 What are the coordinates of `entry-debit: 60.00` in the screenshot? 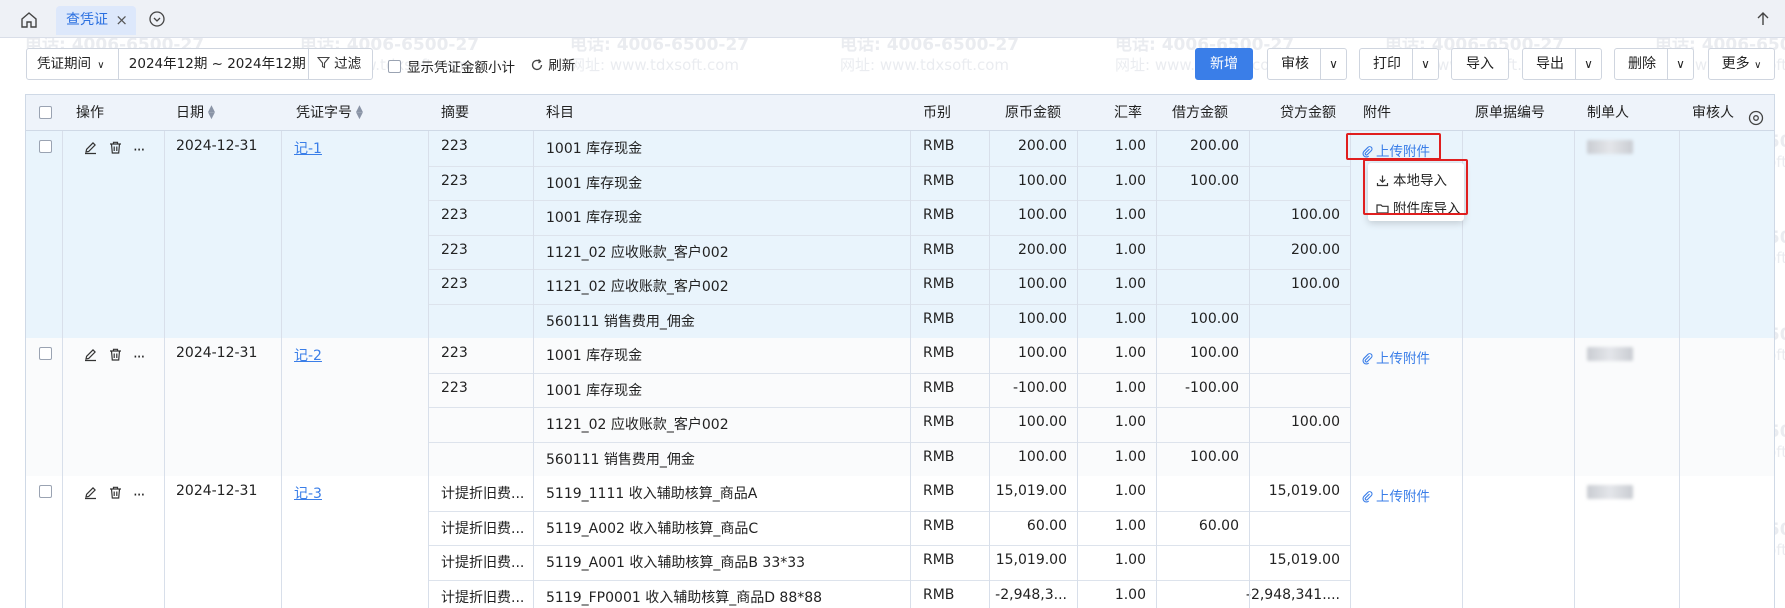 It's located at (1218, 525).